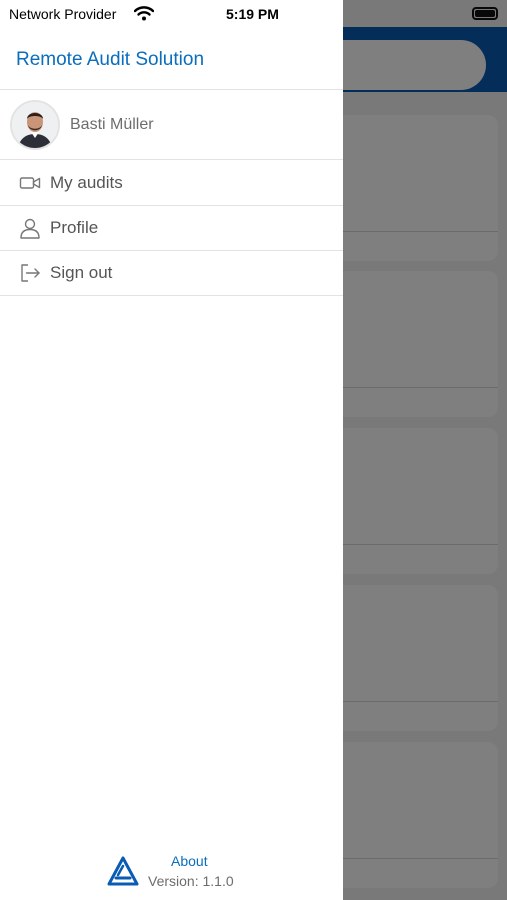 The height and width of the screenshot is (900, 507). I want to click on version-label: Version: 1.1.0, so click(191, 881).